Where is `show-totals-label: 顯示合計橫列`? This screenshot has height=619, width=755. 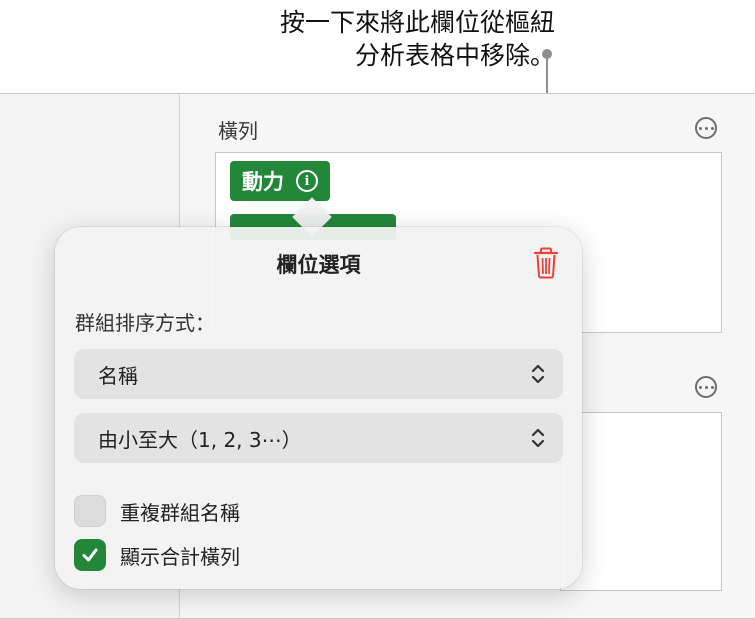 show-totals-label: 顯示合計橫列 is located at coordinates (180, 556).